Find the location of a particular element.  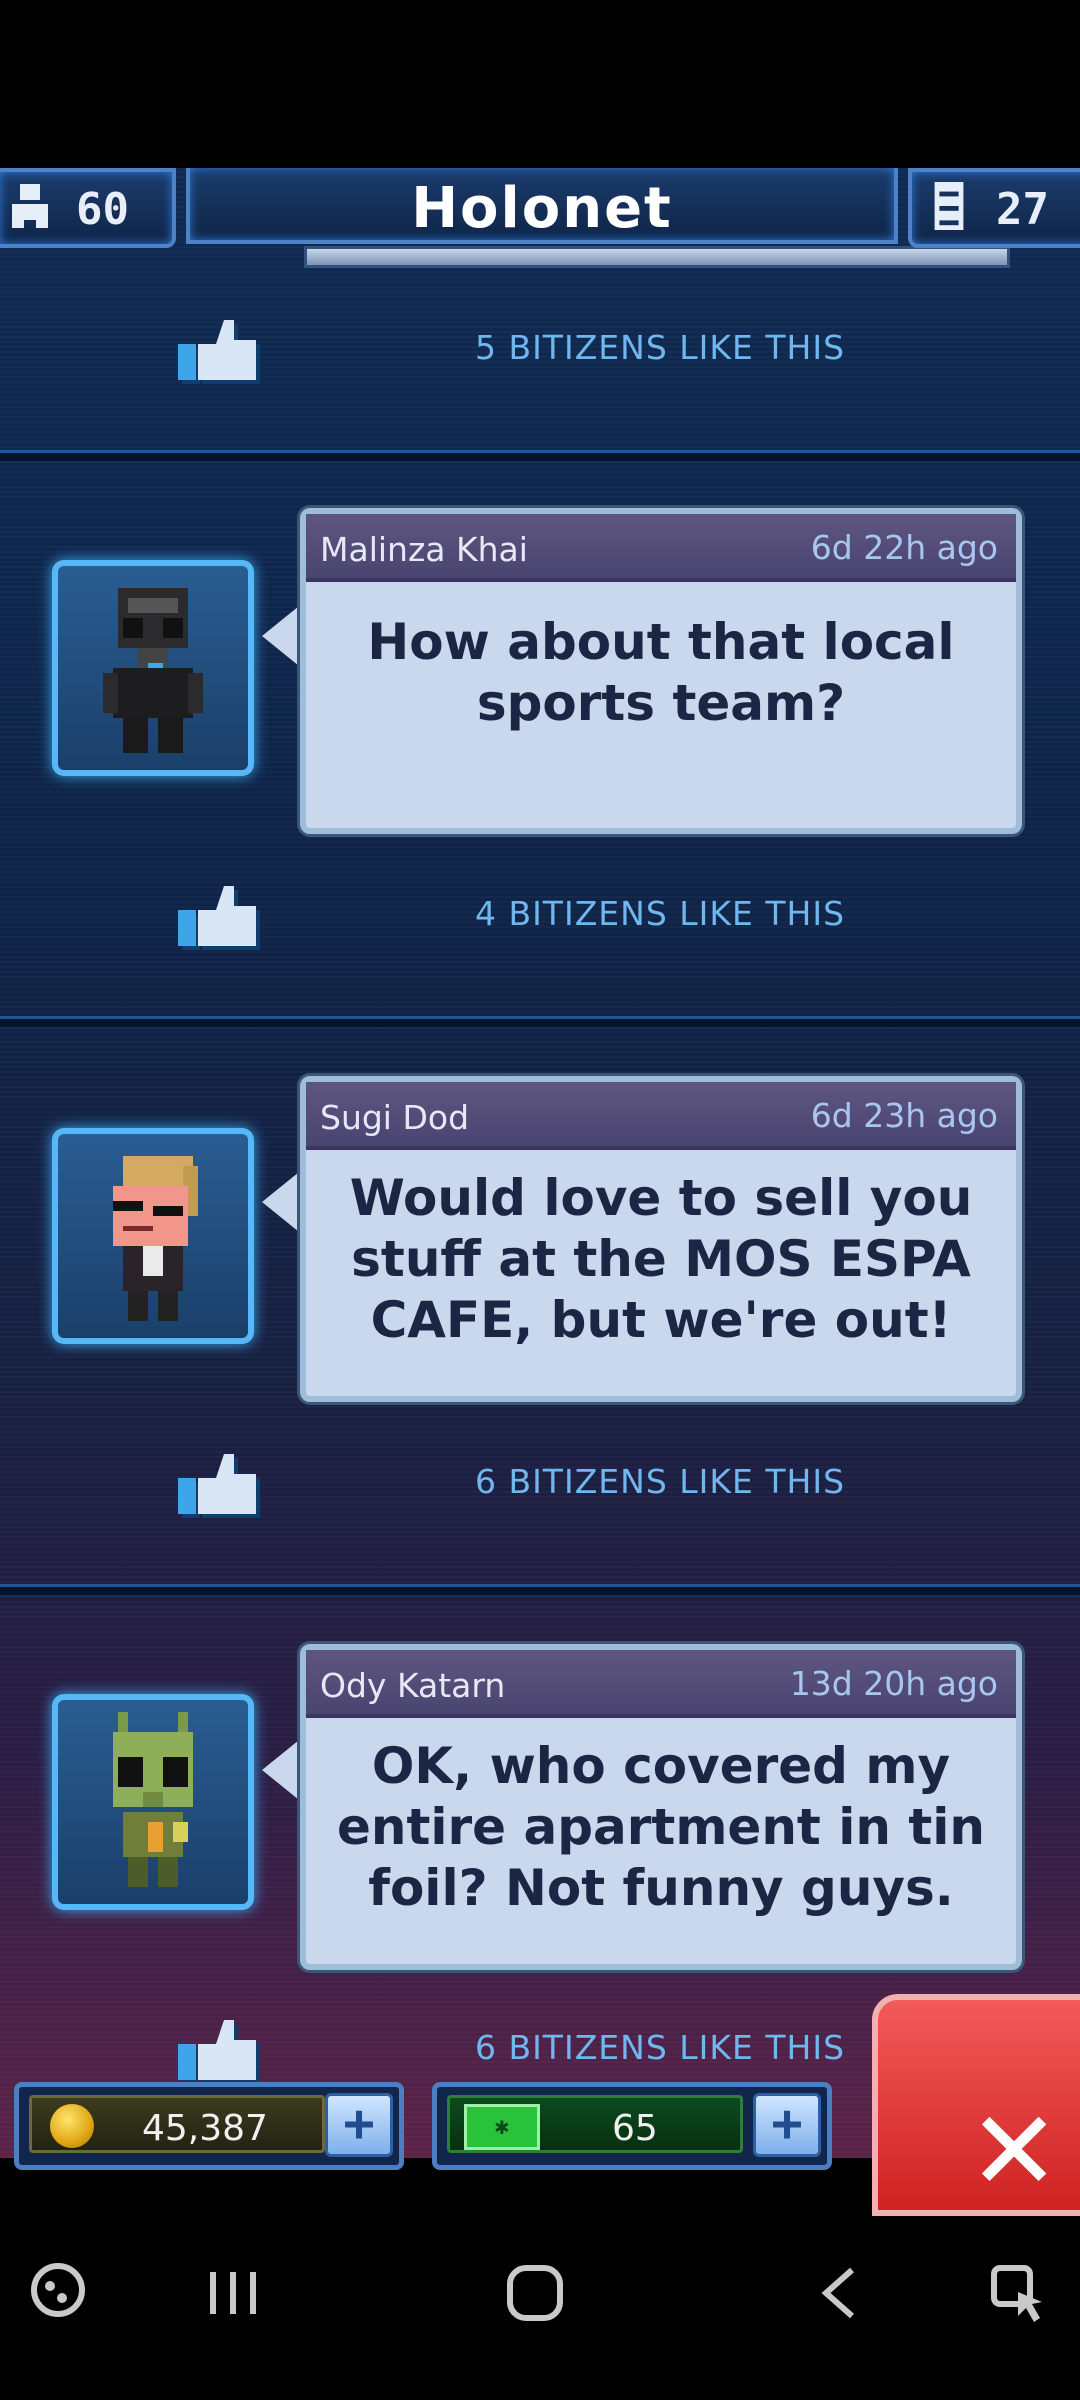

post-author: Sugi Dod is located at coordinates (394, 1117).